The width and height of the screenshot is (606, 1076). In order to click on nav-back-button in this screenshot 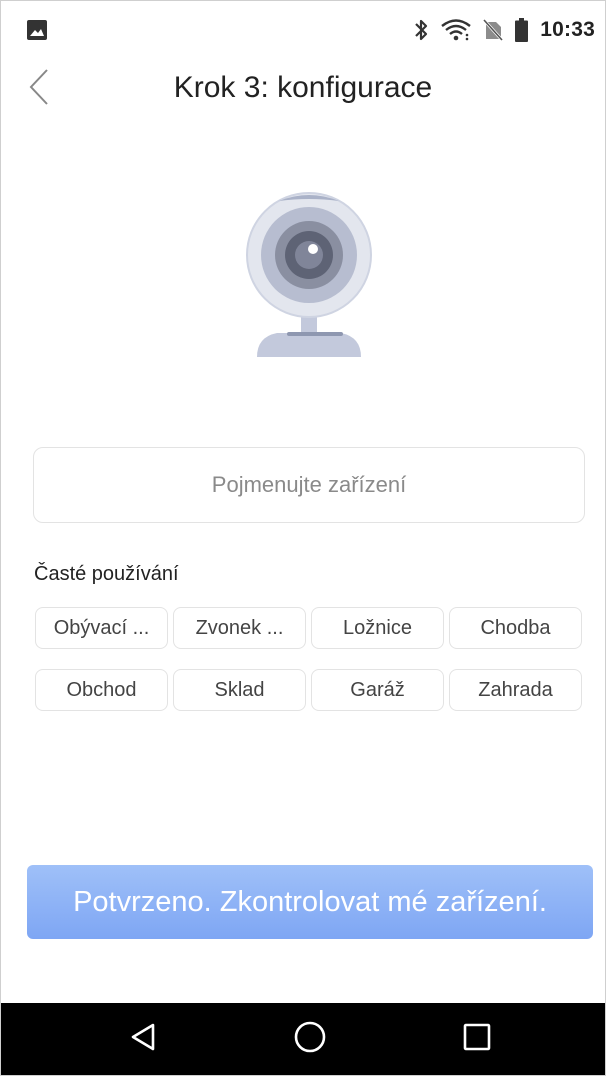, I will do `click(143, 1039)`.